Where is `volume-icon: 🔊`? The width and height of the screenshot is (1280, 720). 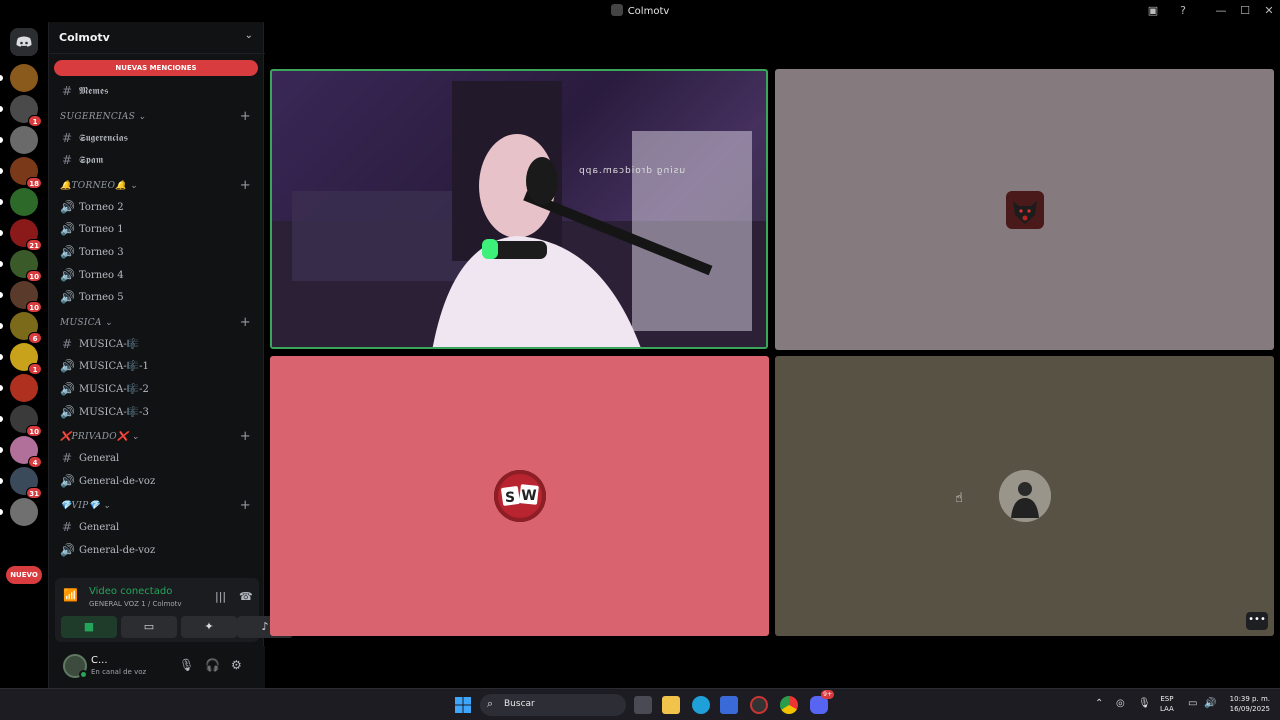 volume-icon: 🔊 is located at coordinates (1210, 703).